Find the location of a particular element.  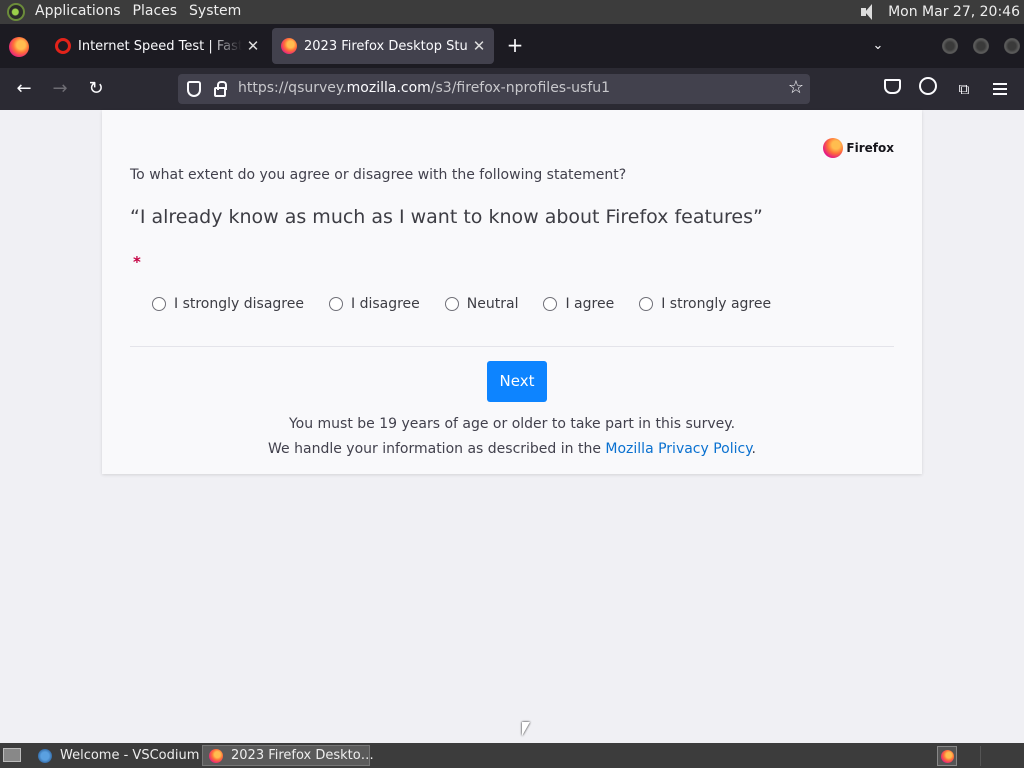

required-marker: * is located at coordinates (137, 262).